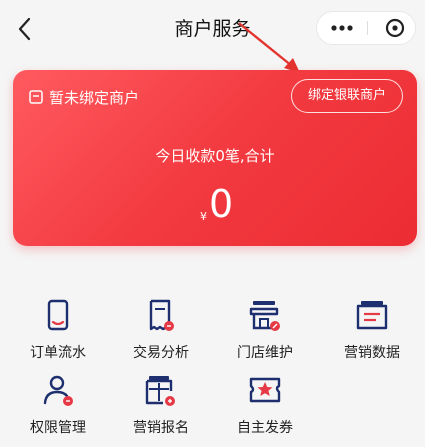  I want to click on service-label: 门店维护, so click(265, 353).